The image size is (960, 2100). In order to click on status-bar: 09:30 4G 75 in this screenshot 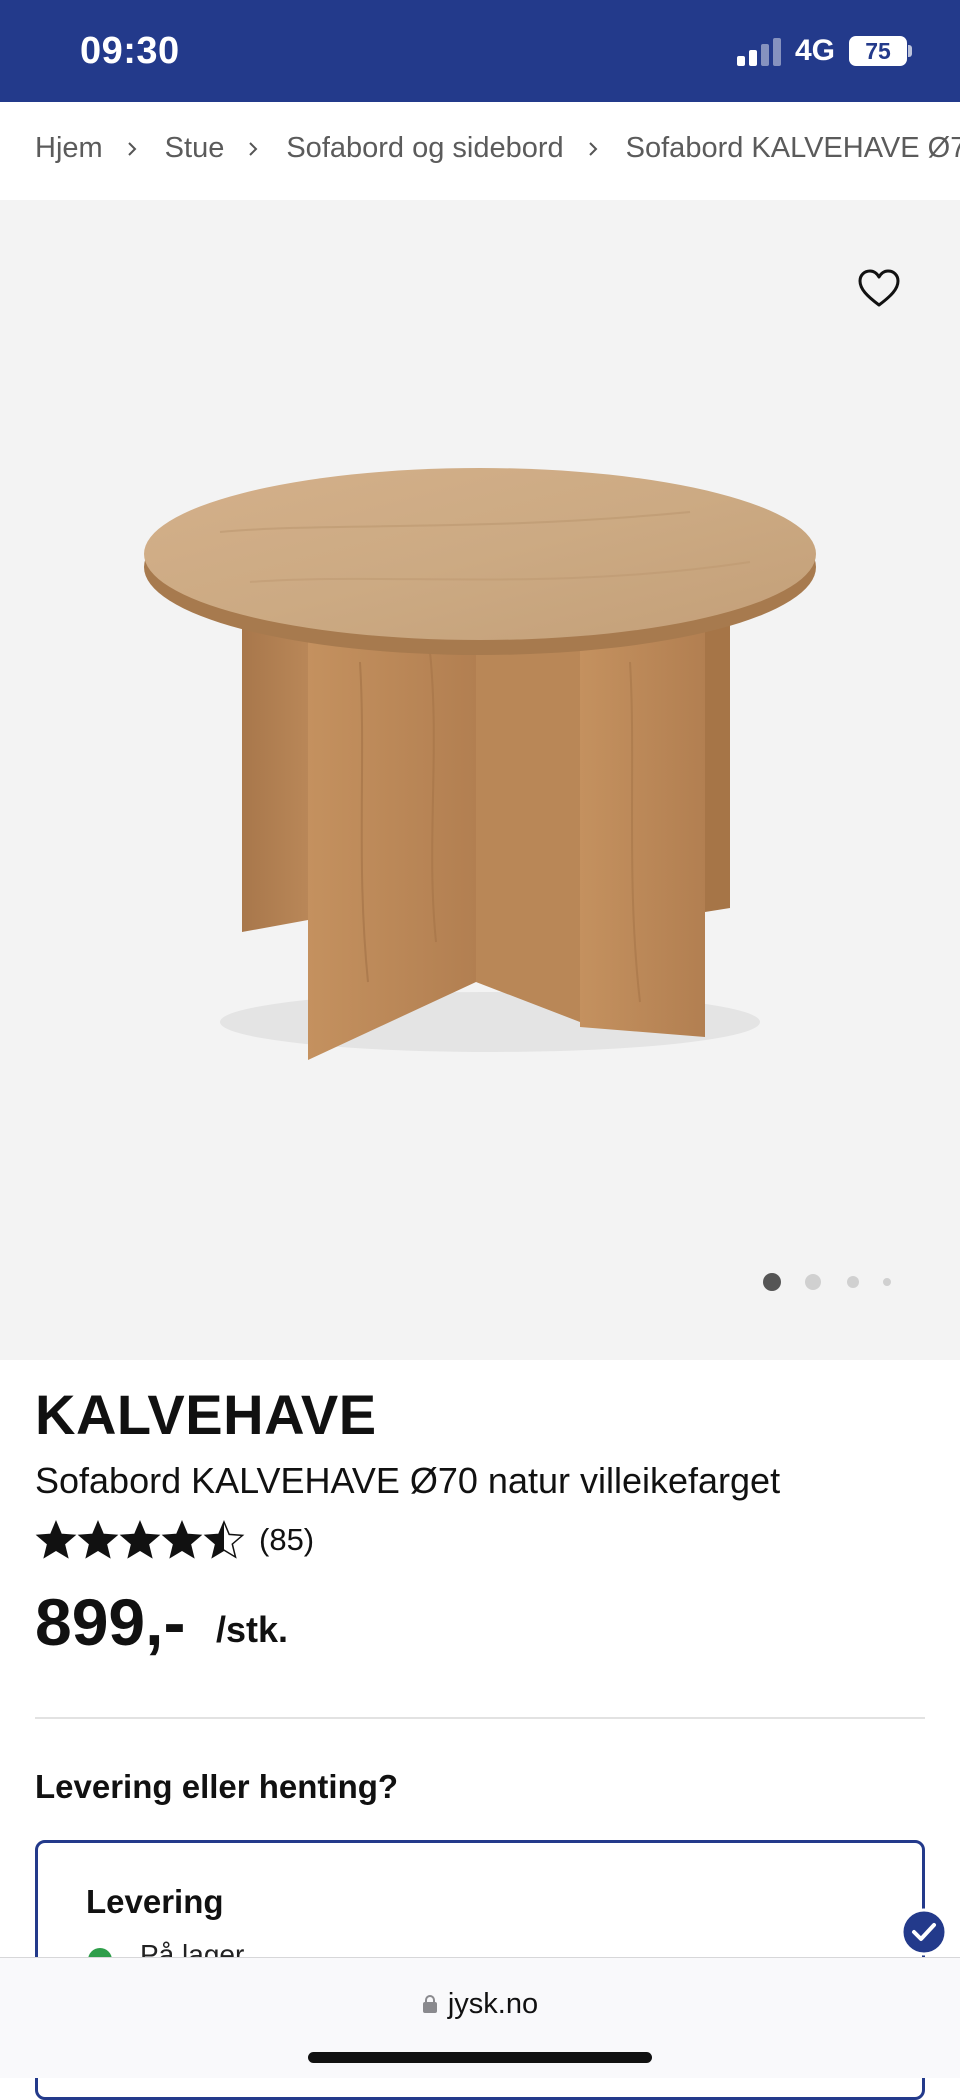, I will do `click(480, 51)`.